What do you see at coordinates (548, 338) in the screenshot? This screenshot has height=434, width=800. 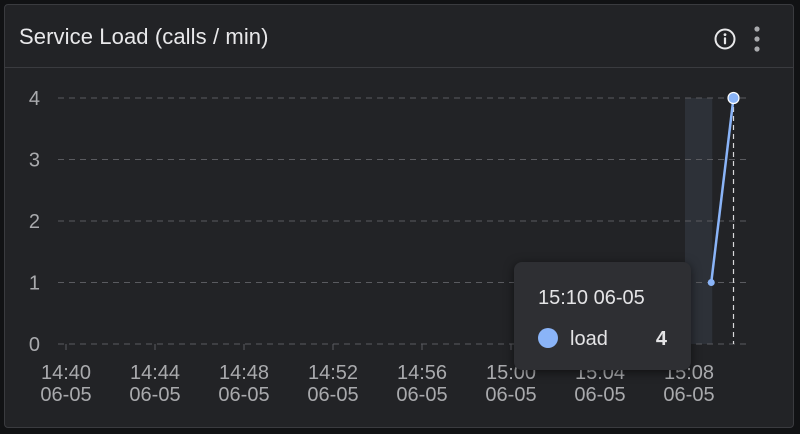 I see `tooltip-series-swatch` at bounding box center [548, 338].